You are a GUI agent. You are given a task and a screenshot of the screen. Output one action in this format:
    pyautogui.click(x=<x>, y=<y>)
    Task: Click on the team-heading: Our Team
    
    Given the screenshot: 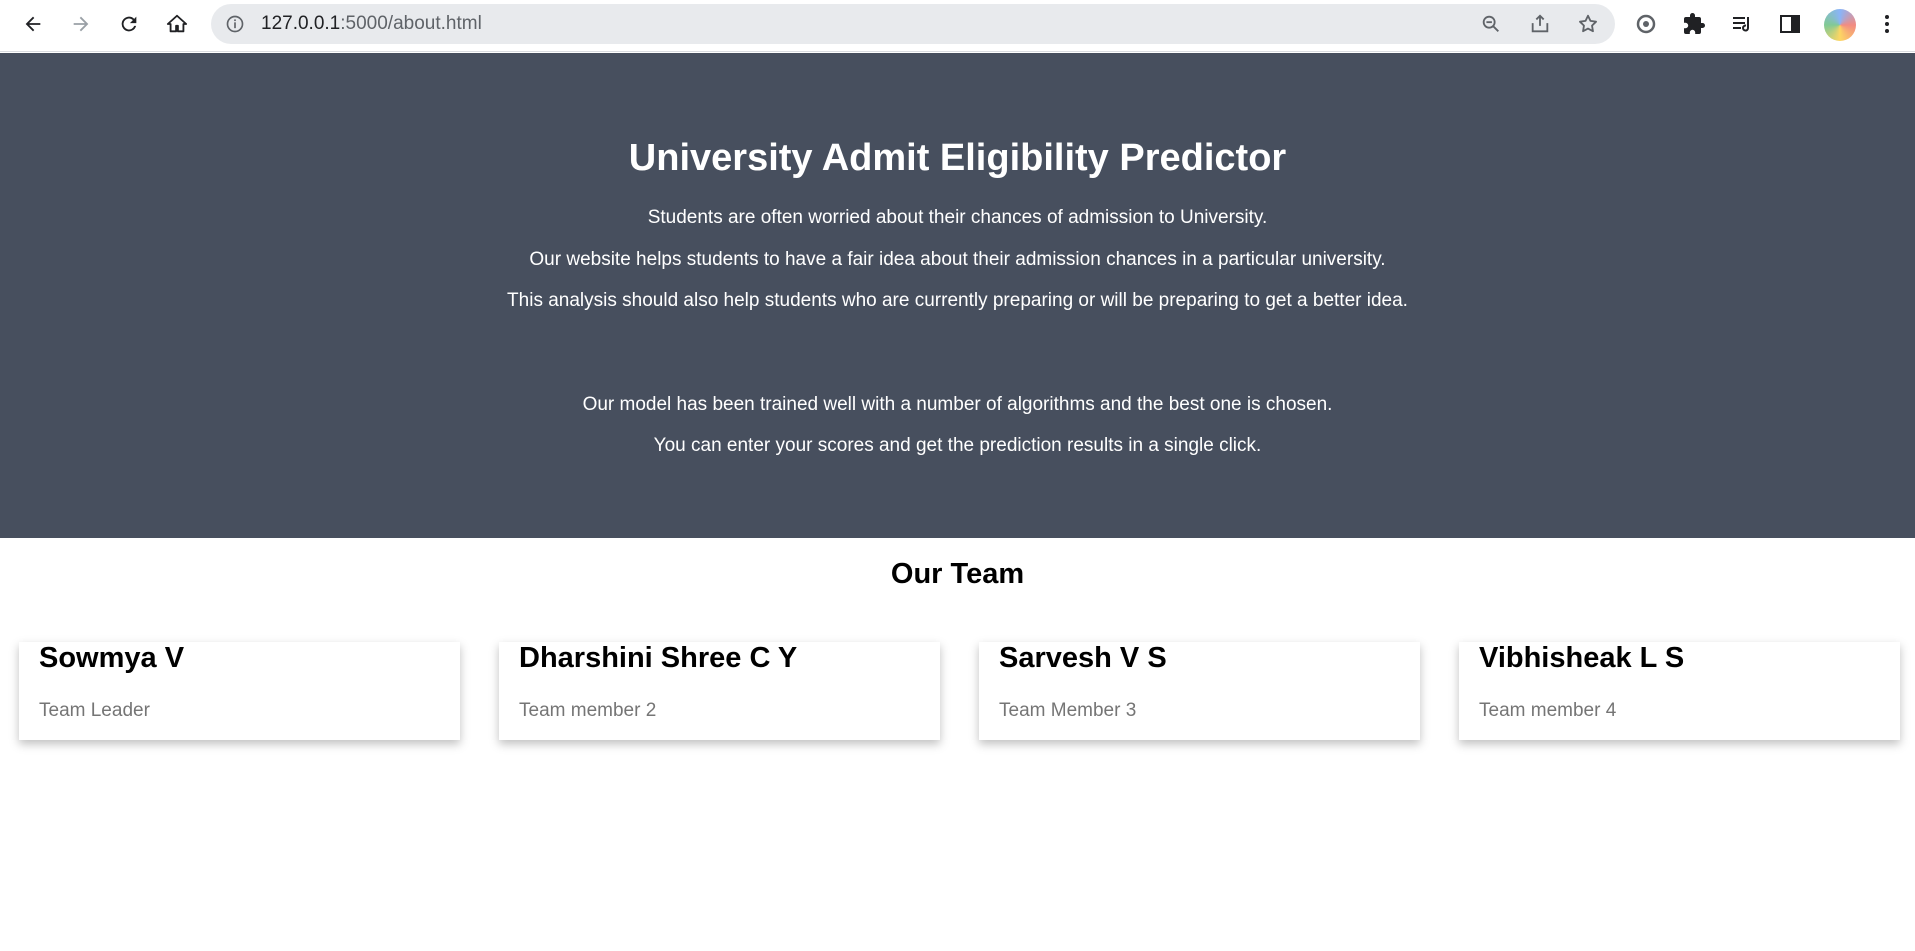 What is the action you would take?
    pyautogui.click(x=957, y=574)
    